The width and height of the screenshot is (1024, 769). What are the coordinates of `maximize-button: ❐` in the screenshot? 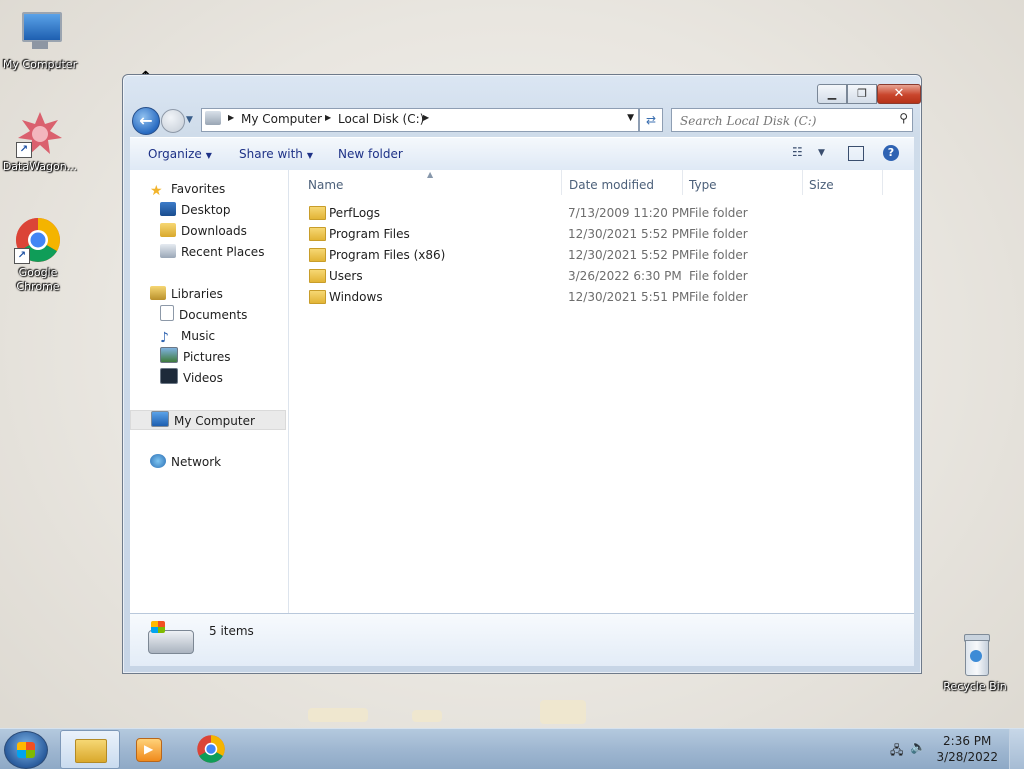 It's located at (862, 94).